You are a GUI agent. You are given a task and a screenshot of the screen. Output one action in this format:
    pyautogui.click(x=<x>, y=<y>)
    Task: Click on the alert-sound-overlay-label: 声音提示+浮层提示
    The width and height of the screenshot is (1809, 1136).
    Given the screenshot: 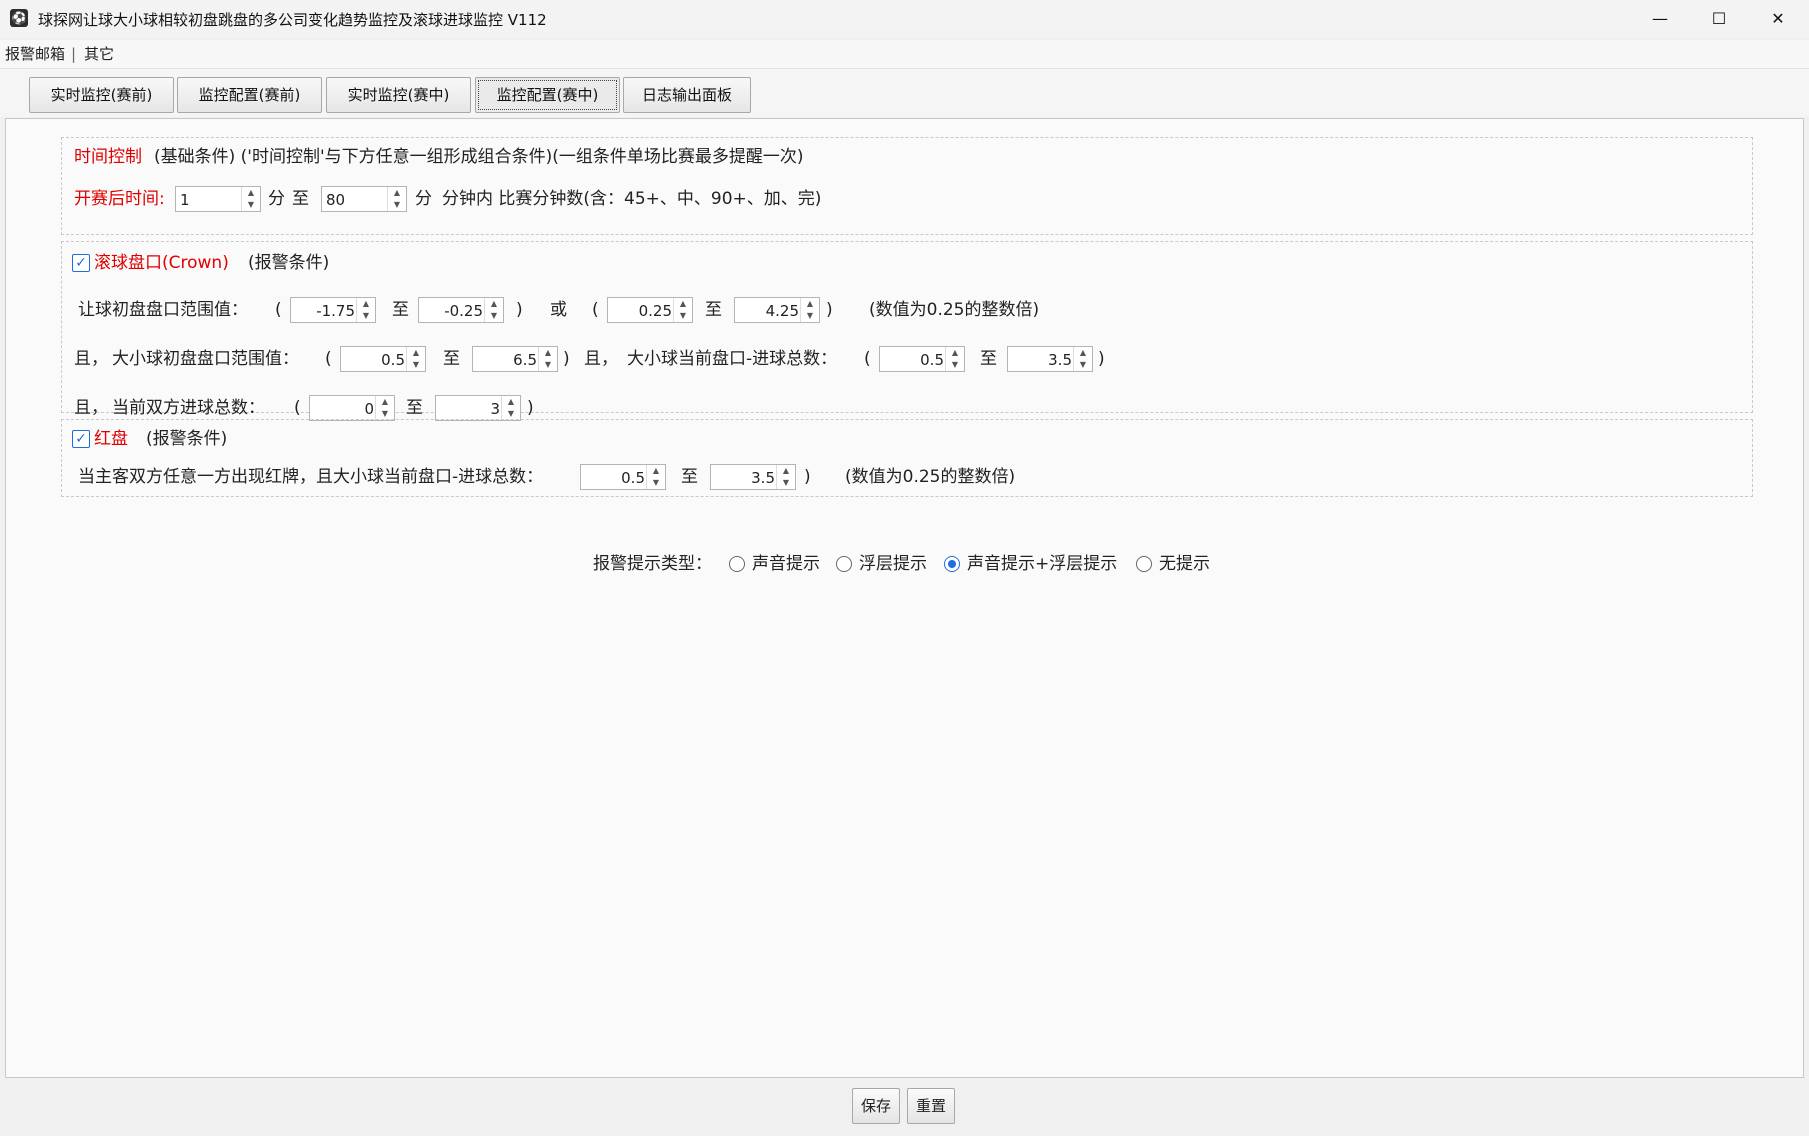 What is the action you would take?
    pyautogui.click(x=1042, y=564)
    